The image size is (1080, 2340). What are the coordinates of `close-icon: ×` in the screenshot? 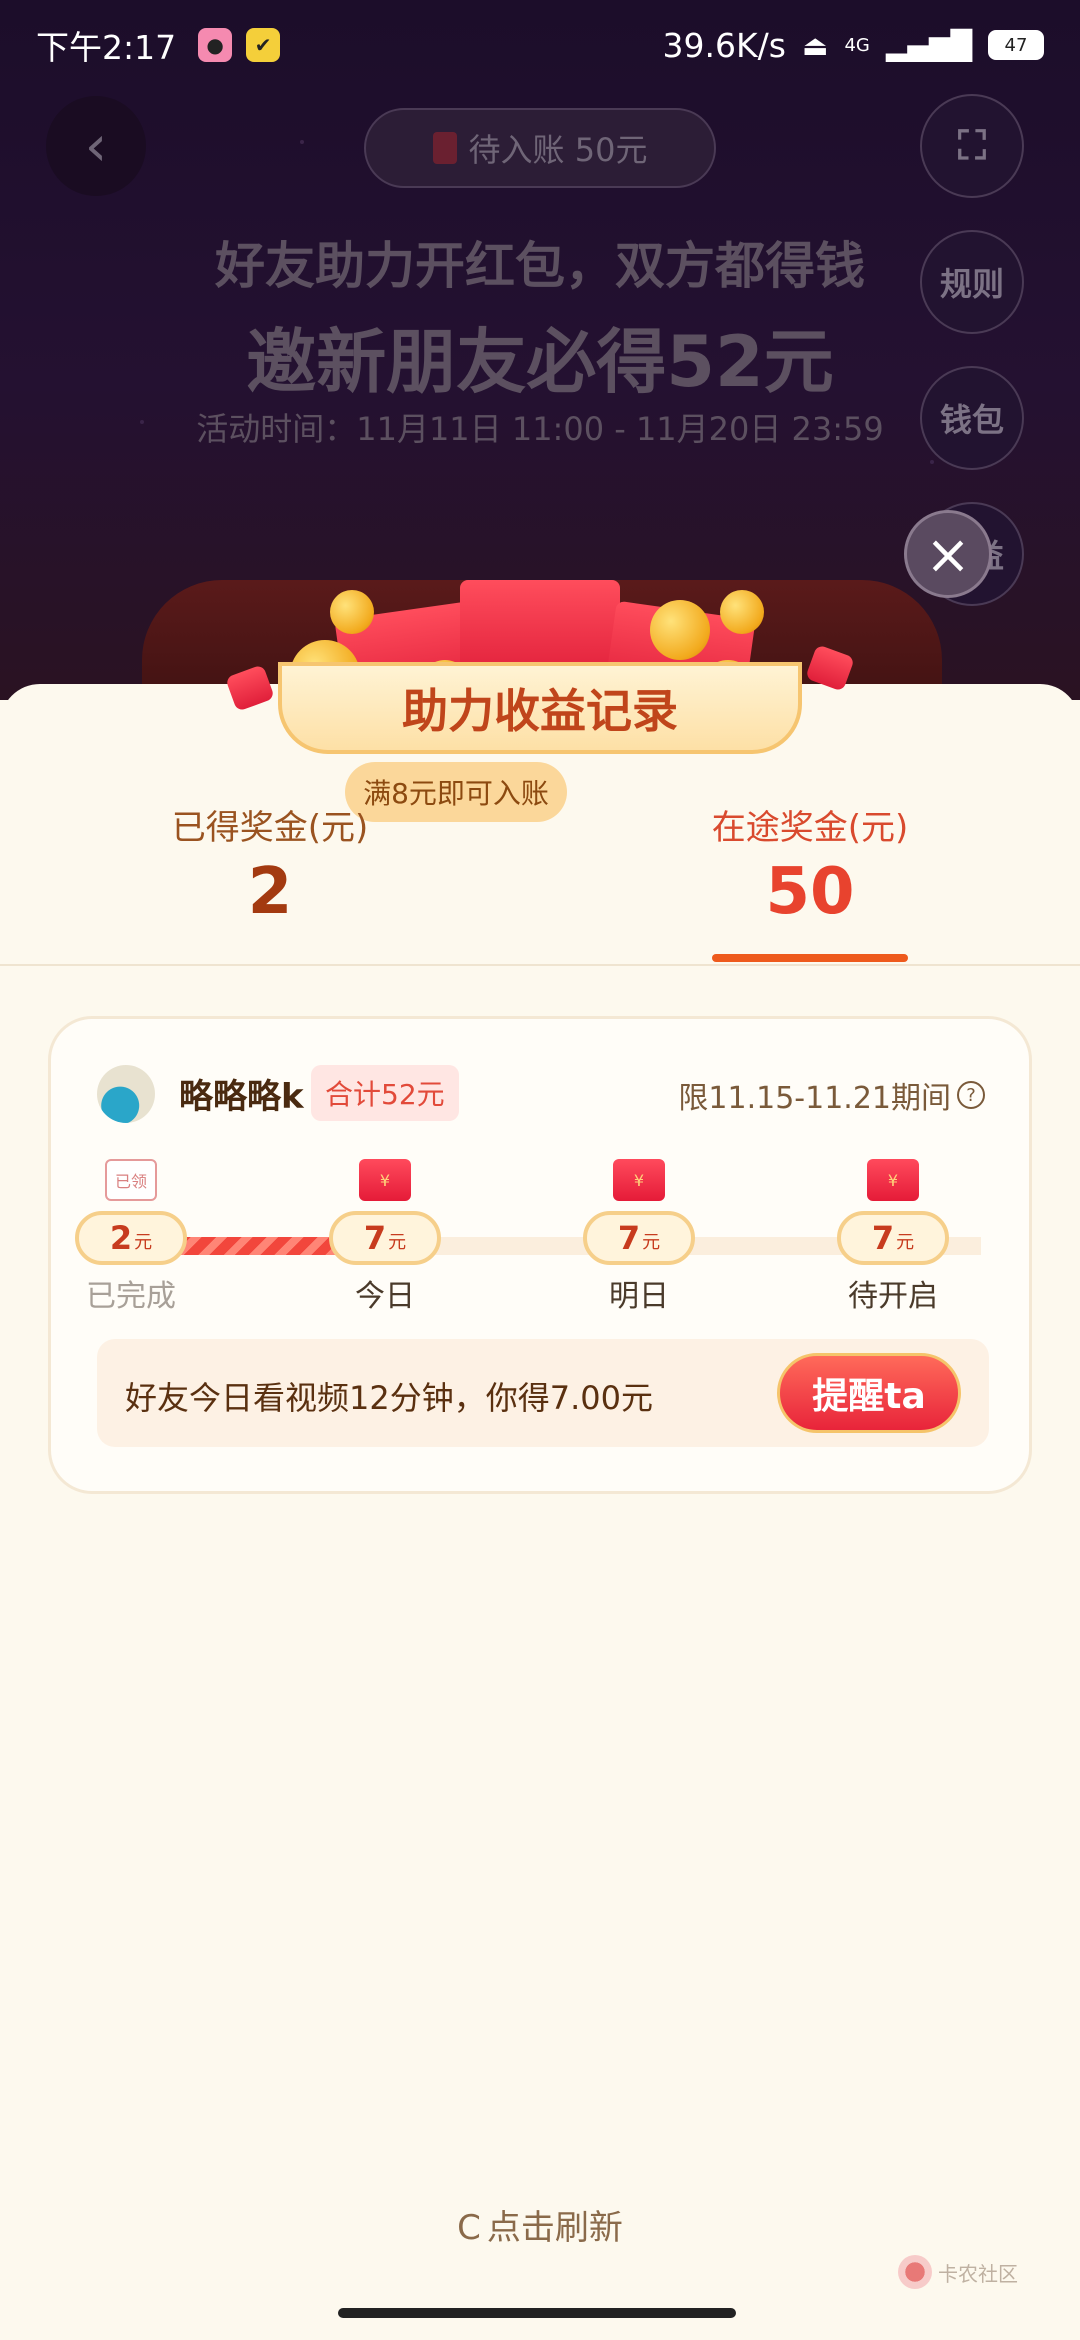 It's located at (948, 554).